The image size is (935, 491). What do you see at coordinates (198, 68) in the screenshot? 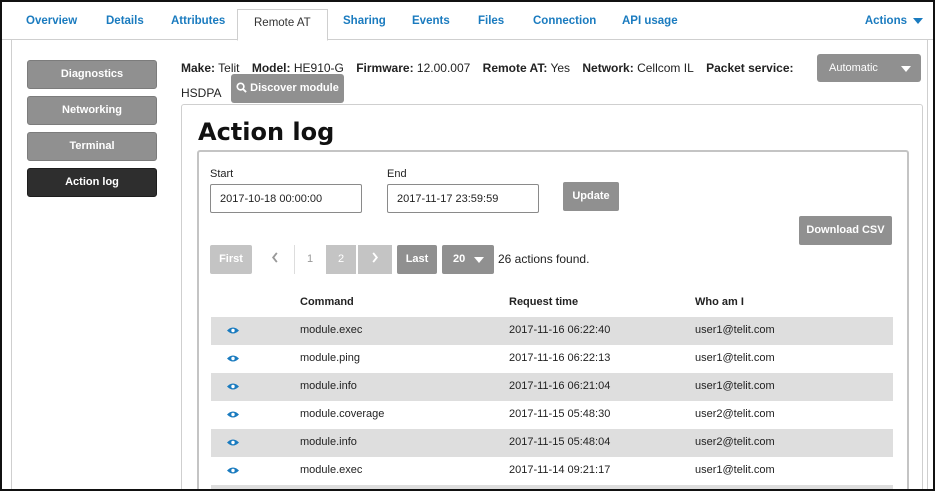
I see `info-make-label: Make:` at bounding box center [198, 68].